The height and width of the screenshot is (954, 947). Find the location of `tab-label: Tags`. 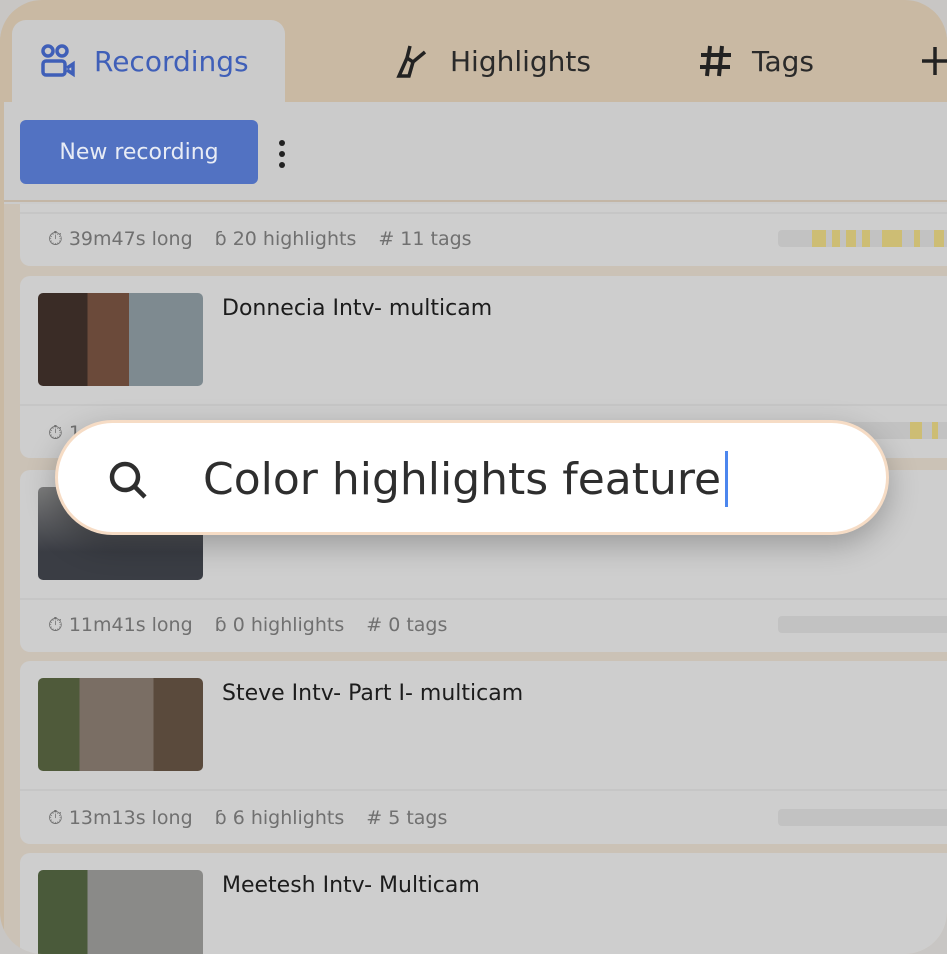

tab-label: Tags is located at coordinates (783, 61).